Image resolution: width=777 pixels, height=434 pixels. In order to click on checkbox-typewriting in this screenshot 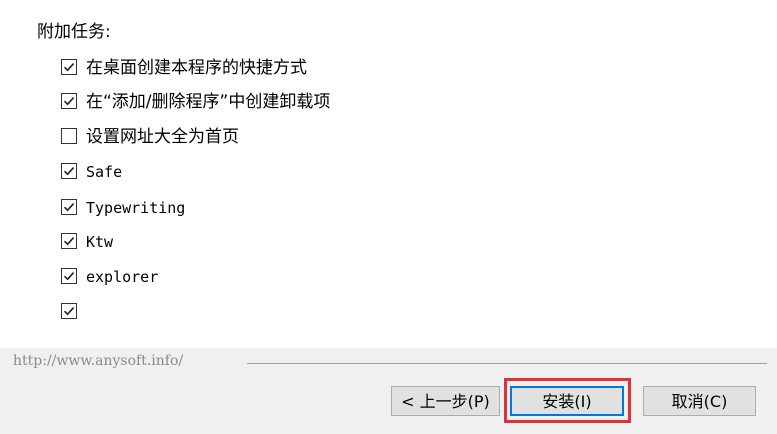, I will do `click(69, 207)`.